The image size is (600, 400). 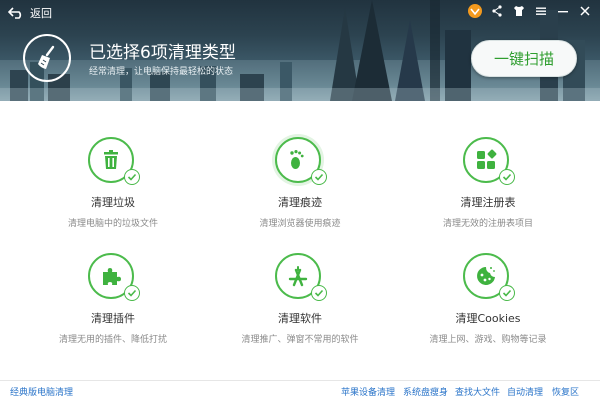 What do you see at coordinates (112, 340) in the screenshot?
I see `option-desc: 清理无用的插件、降低打扰` at bounding box center [112, 340].